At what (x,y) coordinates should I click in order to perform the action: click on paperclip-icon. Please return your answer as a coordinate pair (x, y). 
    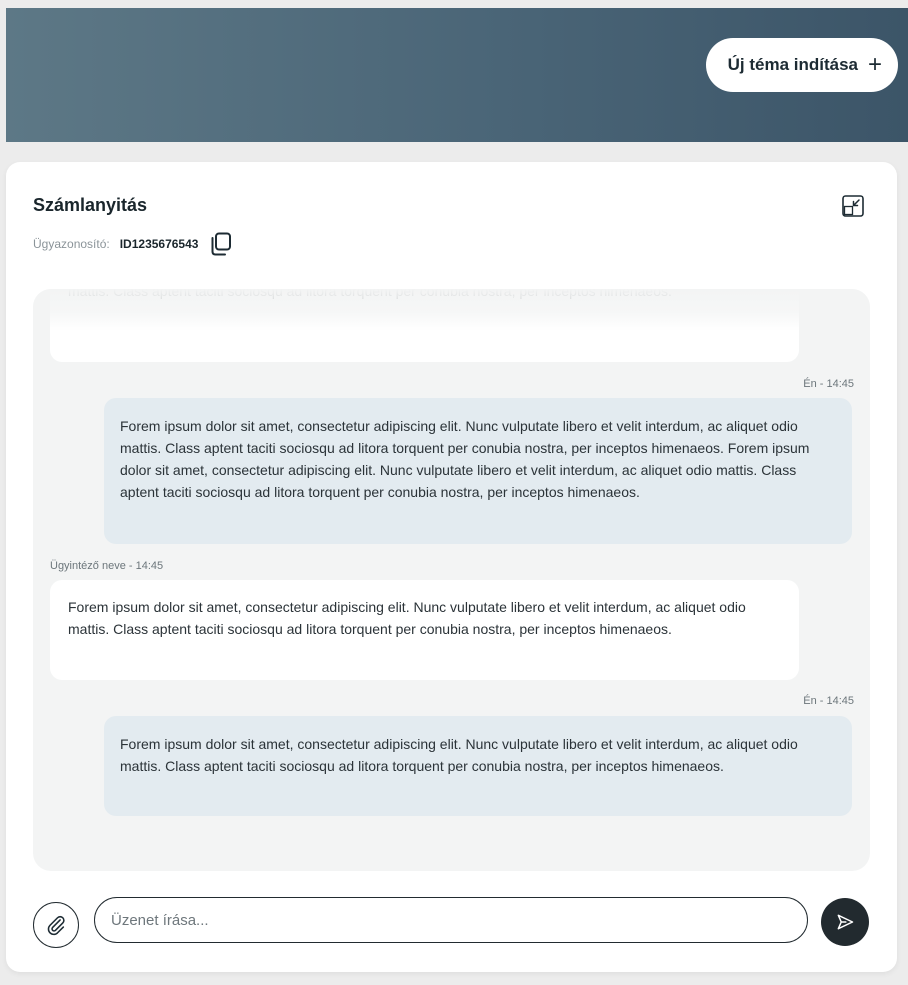
    Looking at the image, I should click on (56, 925).